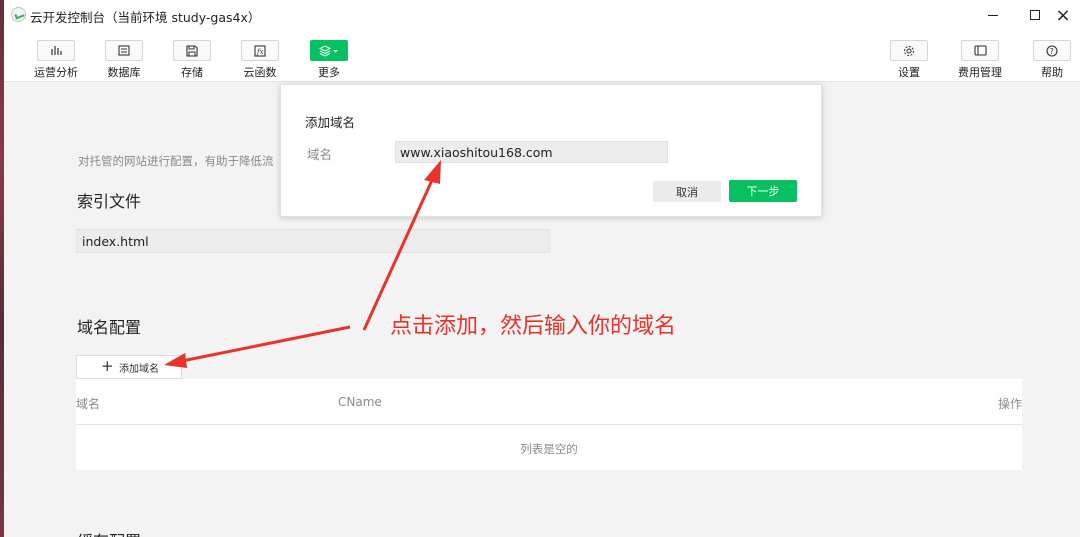  I want to click on toolbar-label: 运营分析, so click(56, 72).